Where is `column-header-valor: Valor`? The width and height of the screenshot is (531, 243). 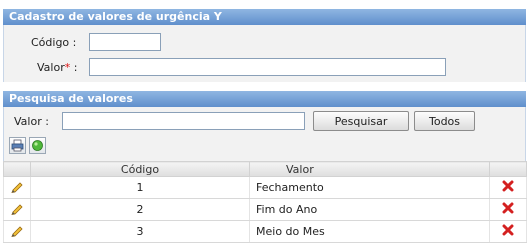 column-header-valor: Valor is located at coordinates (369, 169).